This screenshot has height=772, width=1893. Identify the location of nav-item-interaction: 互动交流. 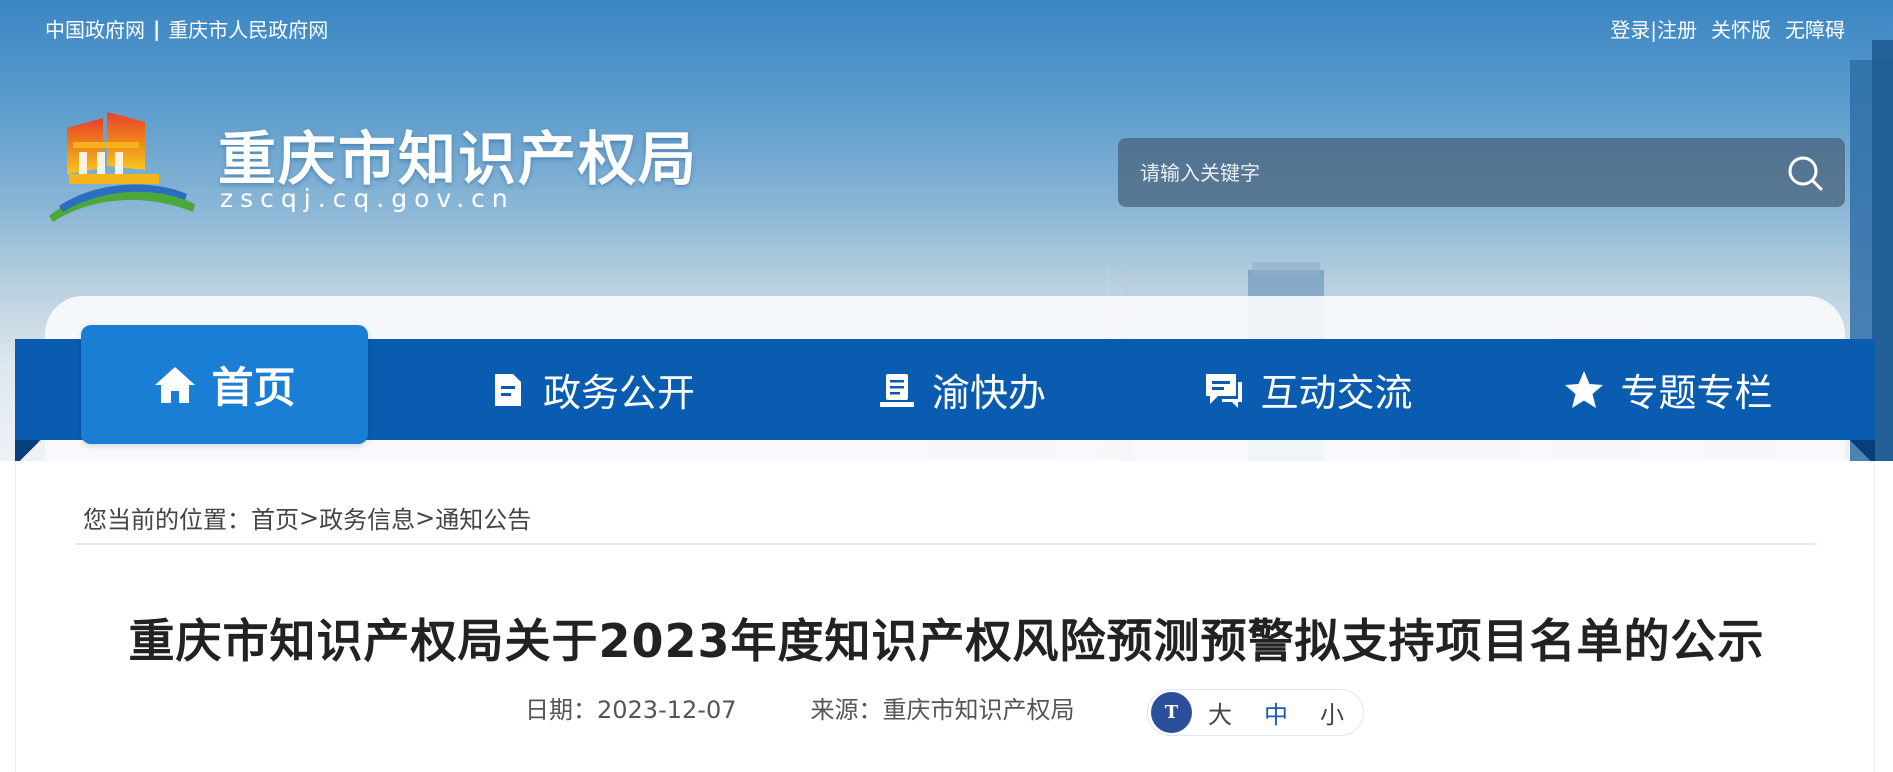
(1307, 389).